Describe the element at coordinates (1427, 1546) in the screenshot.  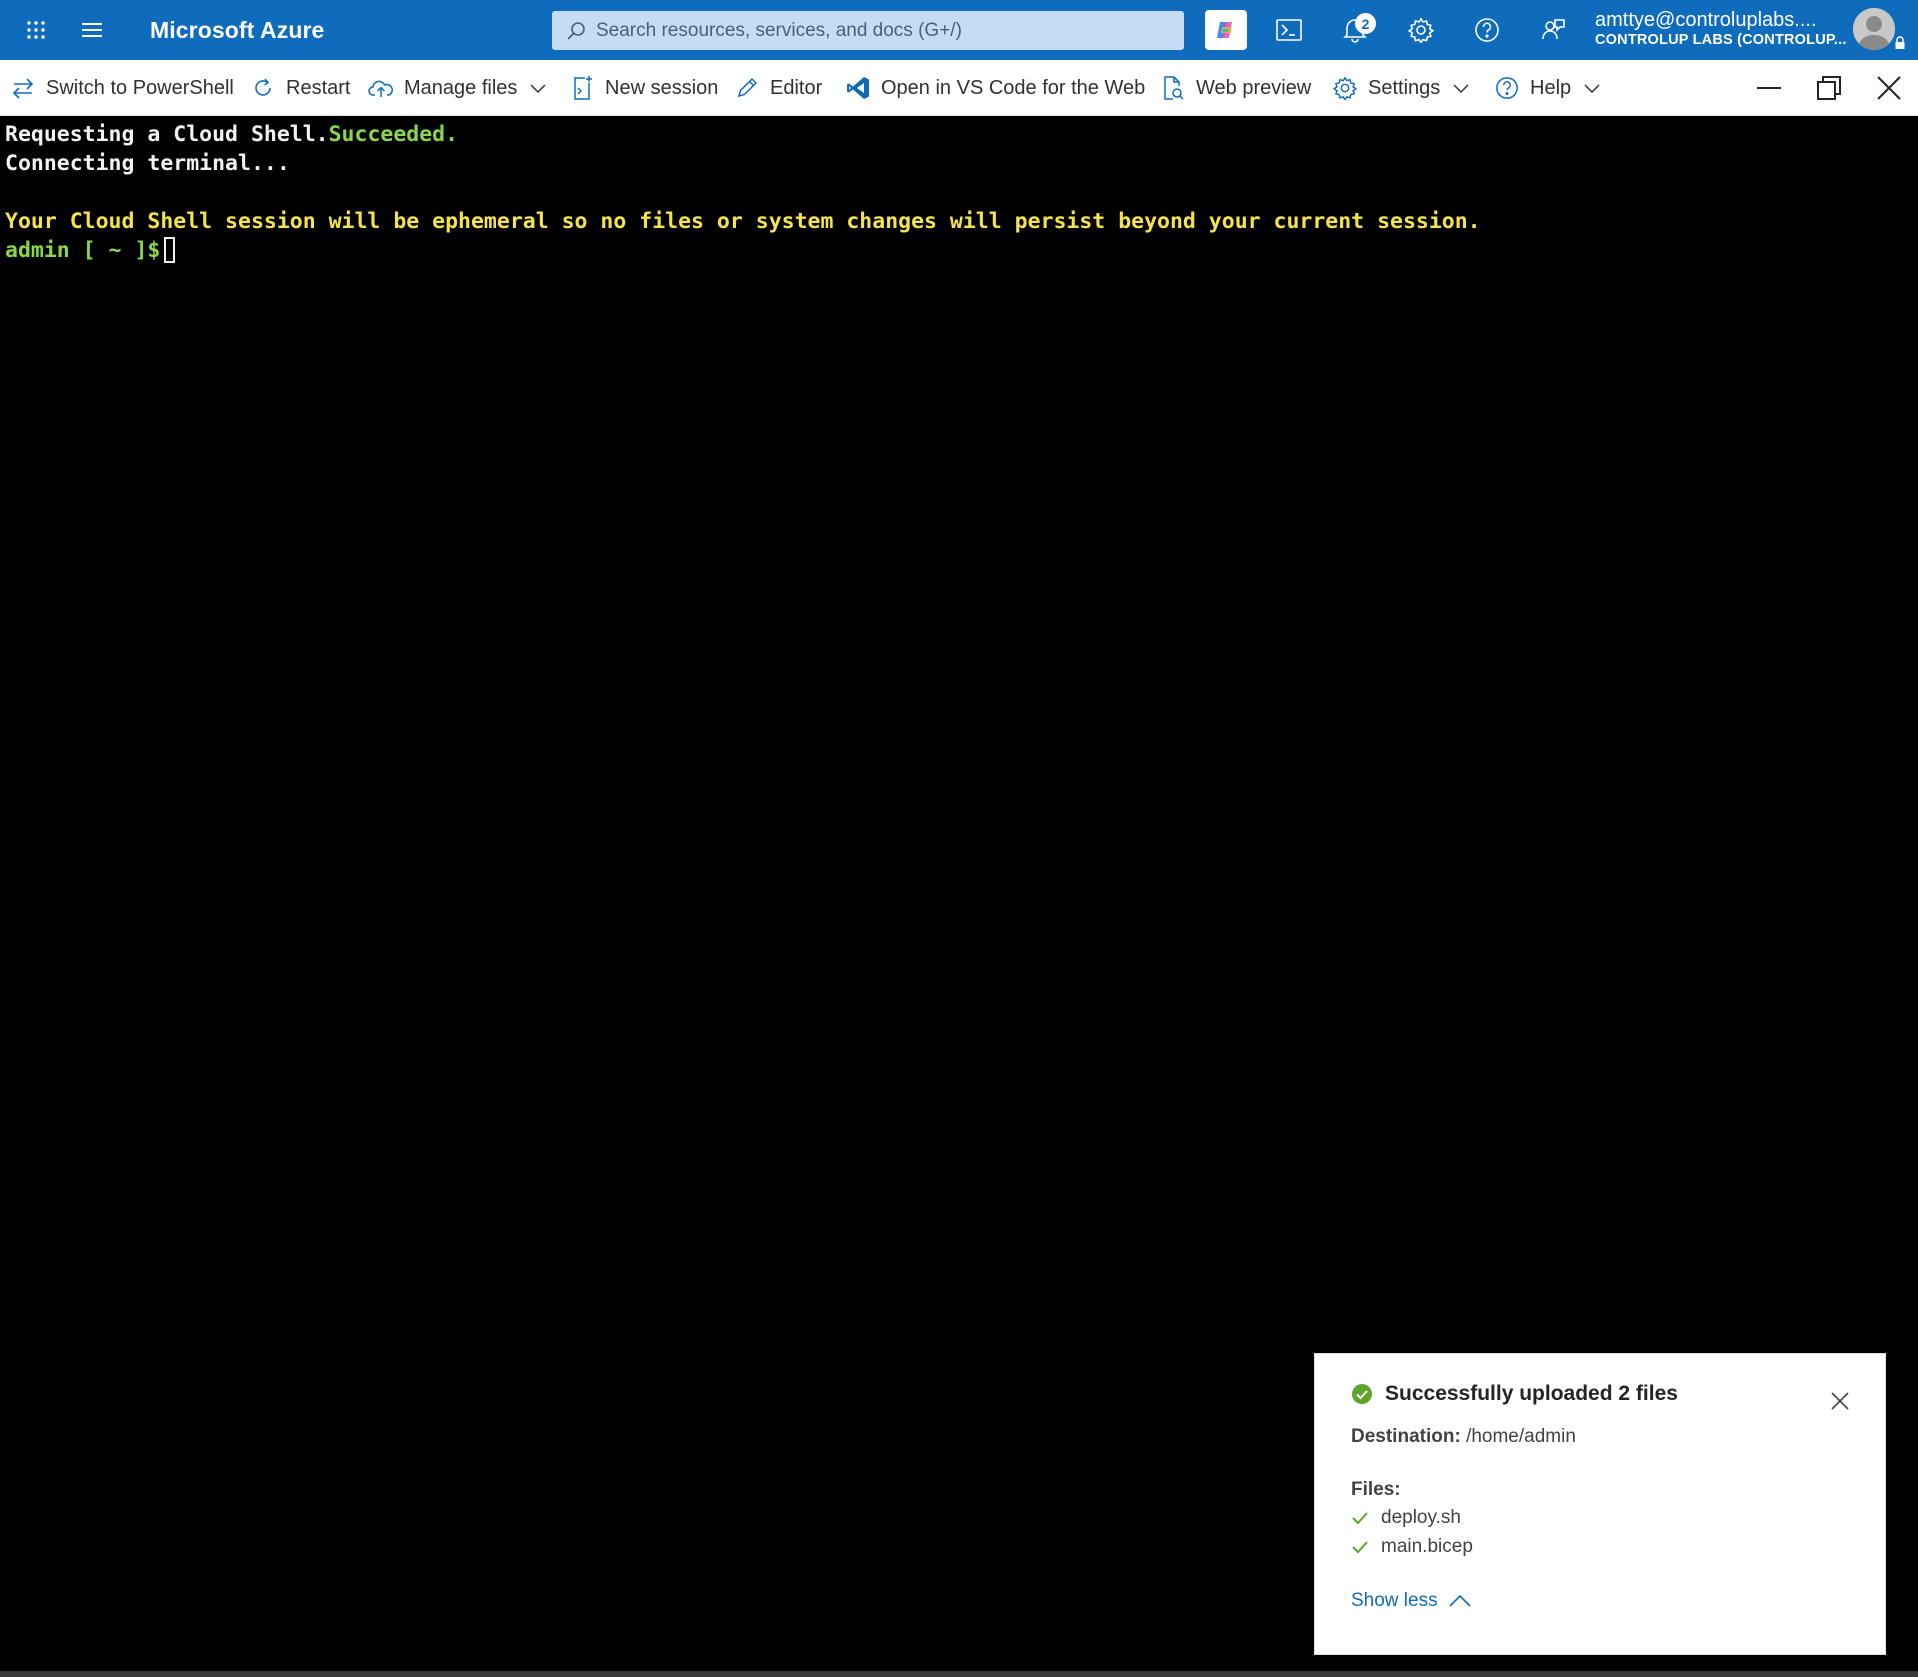
I see `file-name: main.bicep` at that location.